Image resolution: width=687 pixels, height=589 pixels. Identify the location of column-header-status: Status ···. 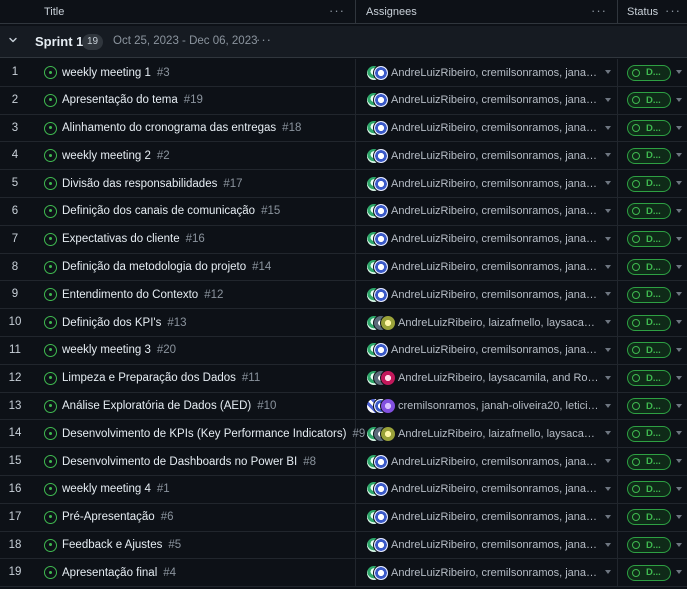
(652, 12).